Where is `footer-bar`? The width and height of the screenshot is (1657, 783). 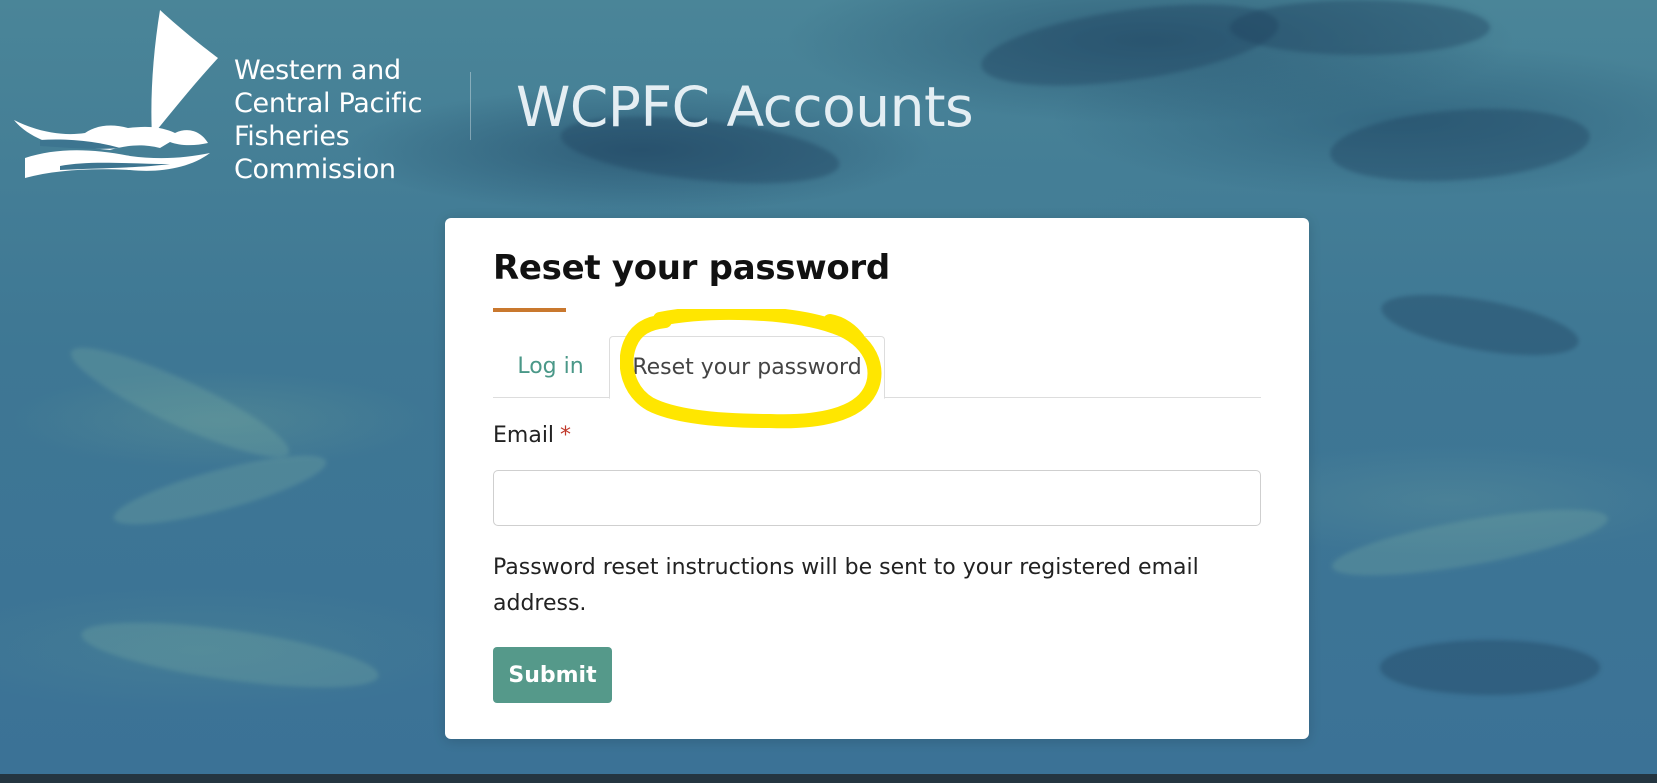
footer-bar is located at coordinates (828, 778).